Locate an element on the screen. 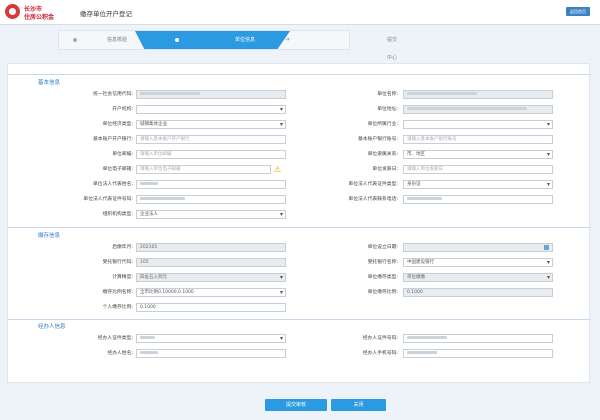  step-label: 单位信息 is located at coordinates (245, 40).